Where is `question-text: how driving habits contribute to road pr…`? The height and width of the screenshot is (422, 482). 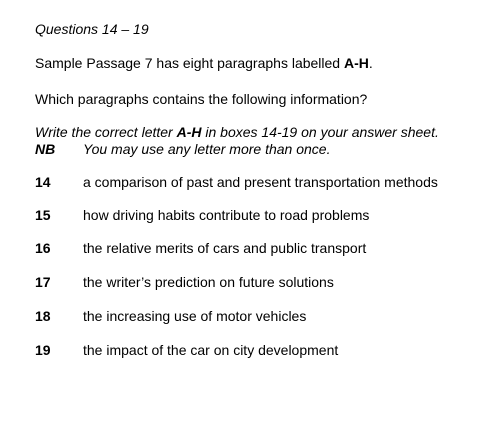 question-text: how driving habits contribute to road pr… is located at coordinates (226, 215).